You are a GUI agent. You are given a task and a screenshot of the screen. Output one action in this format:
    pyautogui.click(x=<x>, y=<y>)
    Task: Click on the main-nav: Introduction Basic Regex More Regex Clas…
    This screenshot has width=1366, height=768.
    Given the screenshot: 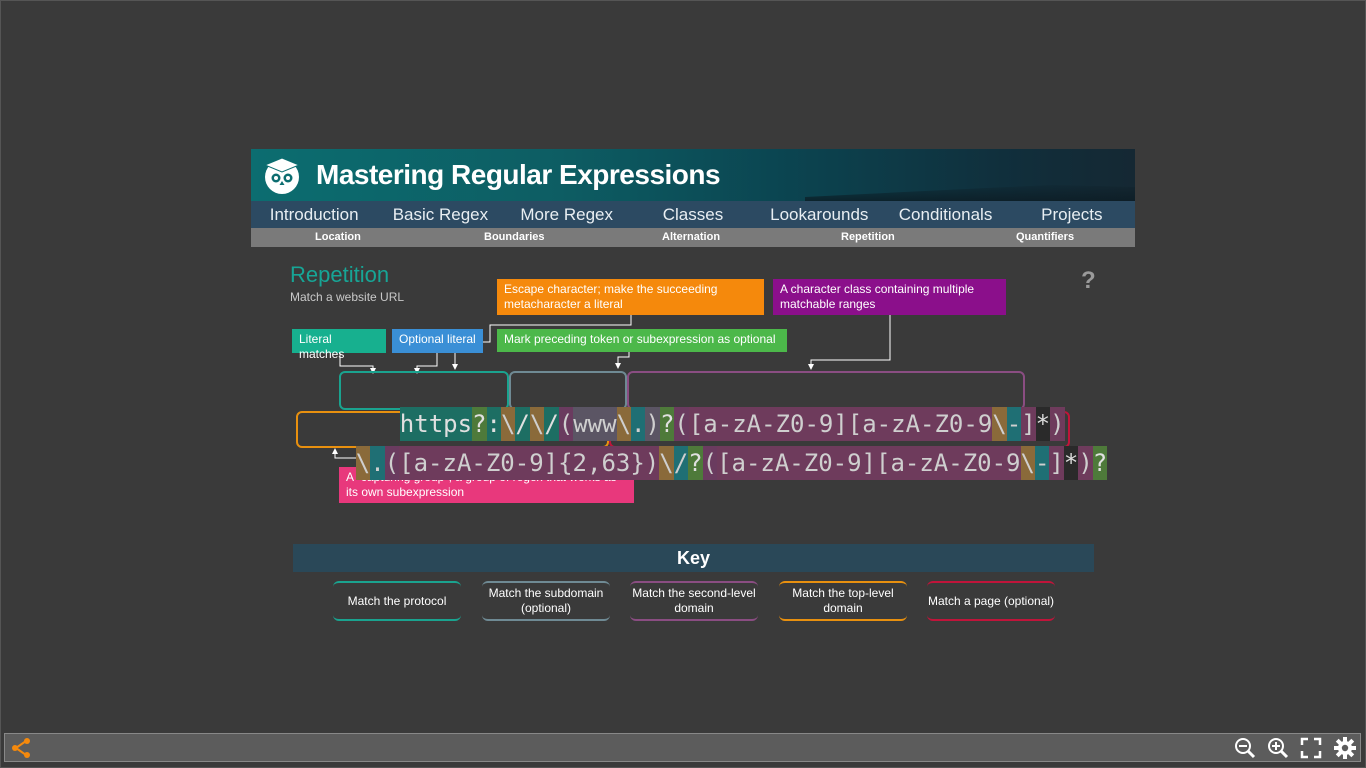 What is the action you would take?
    pyautogui.click(x=693, y=214)
    